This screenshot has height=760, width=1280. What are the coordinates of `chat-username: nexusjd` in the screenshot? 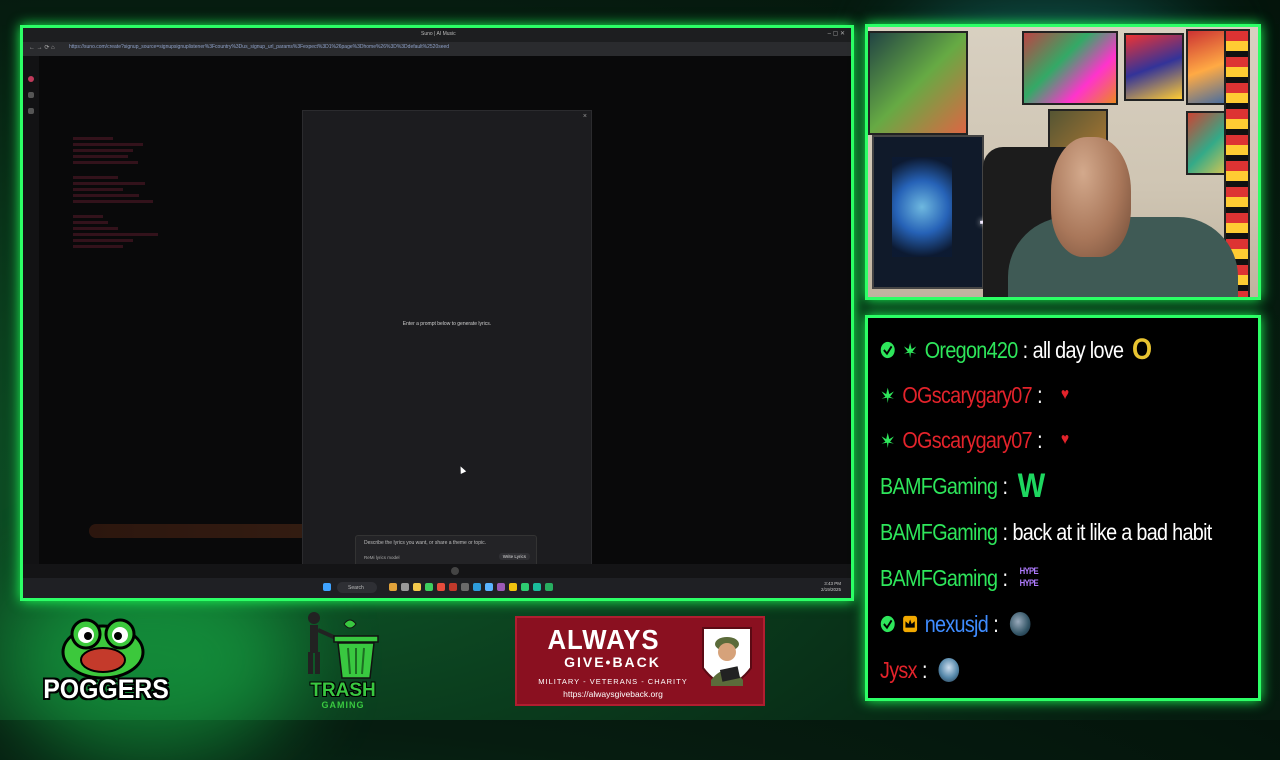 It's located at (957, 624).